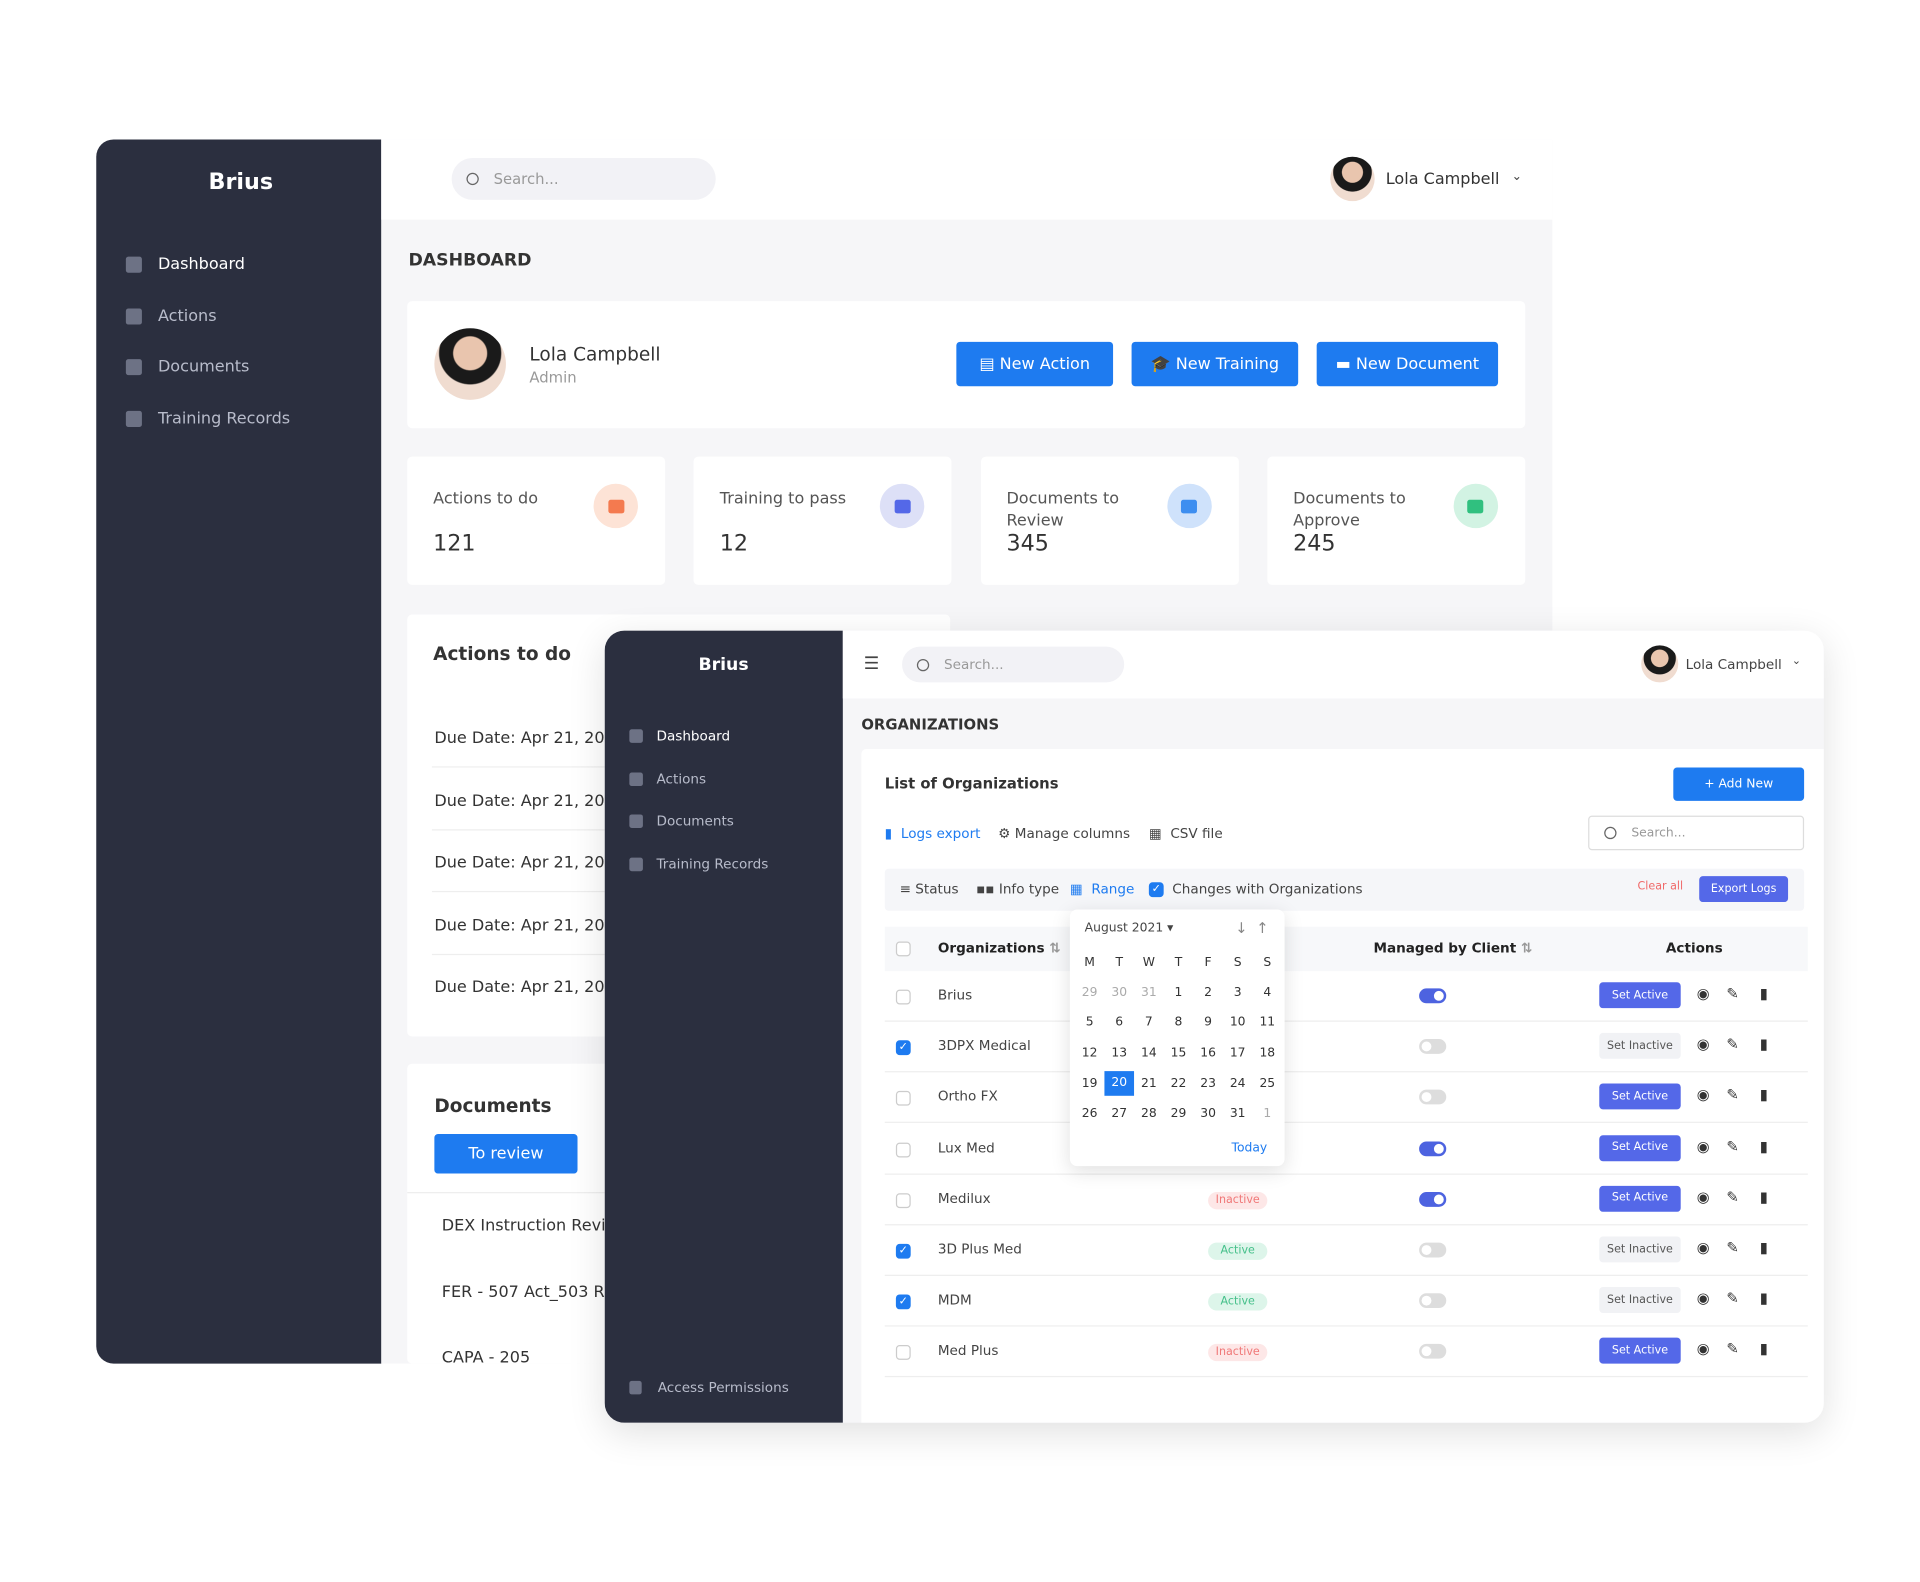 The height and width of the screenshot is (1582, 1920). I want to click on calendar-day: 14, so click(1149, 1053).